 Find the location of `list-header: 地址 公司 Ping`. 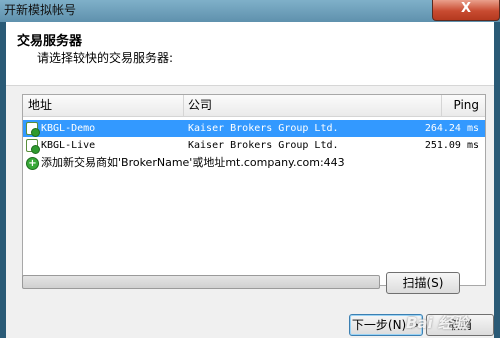

list-header: 地址 公司 Ping is located at coordinates (254, 106).